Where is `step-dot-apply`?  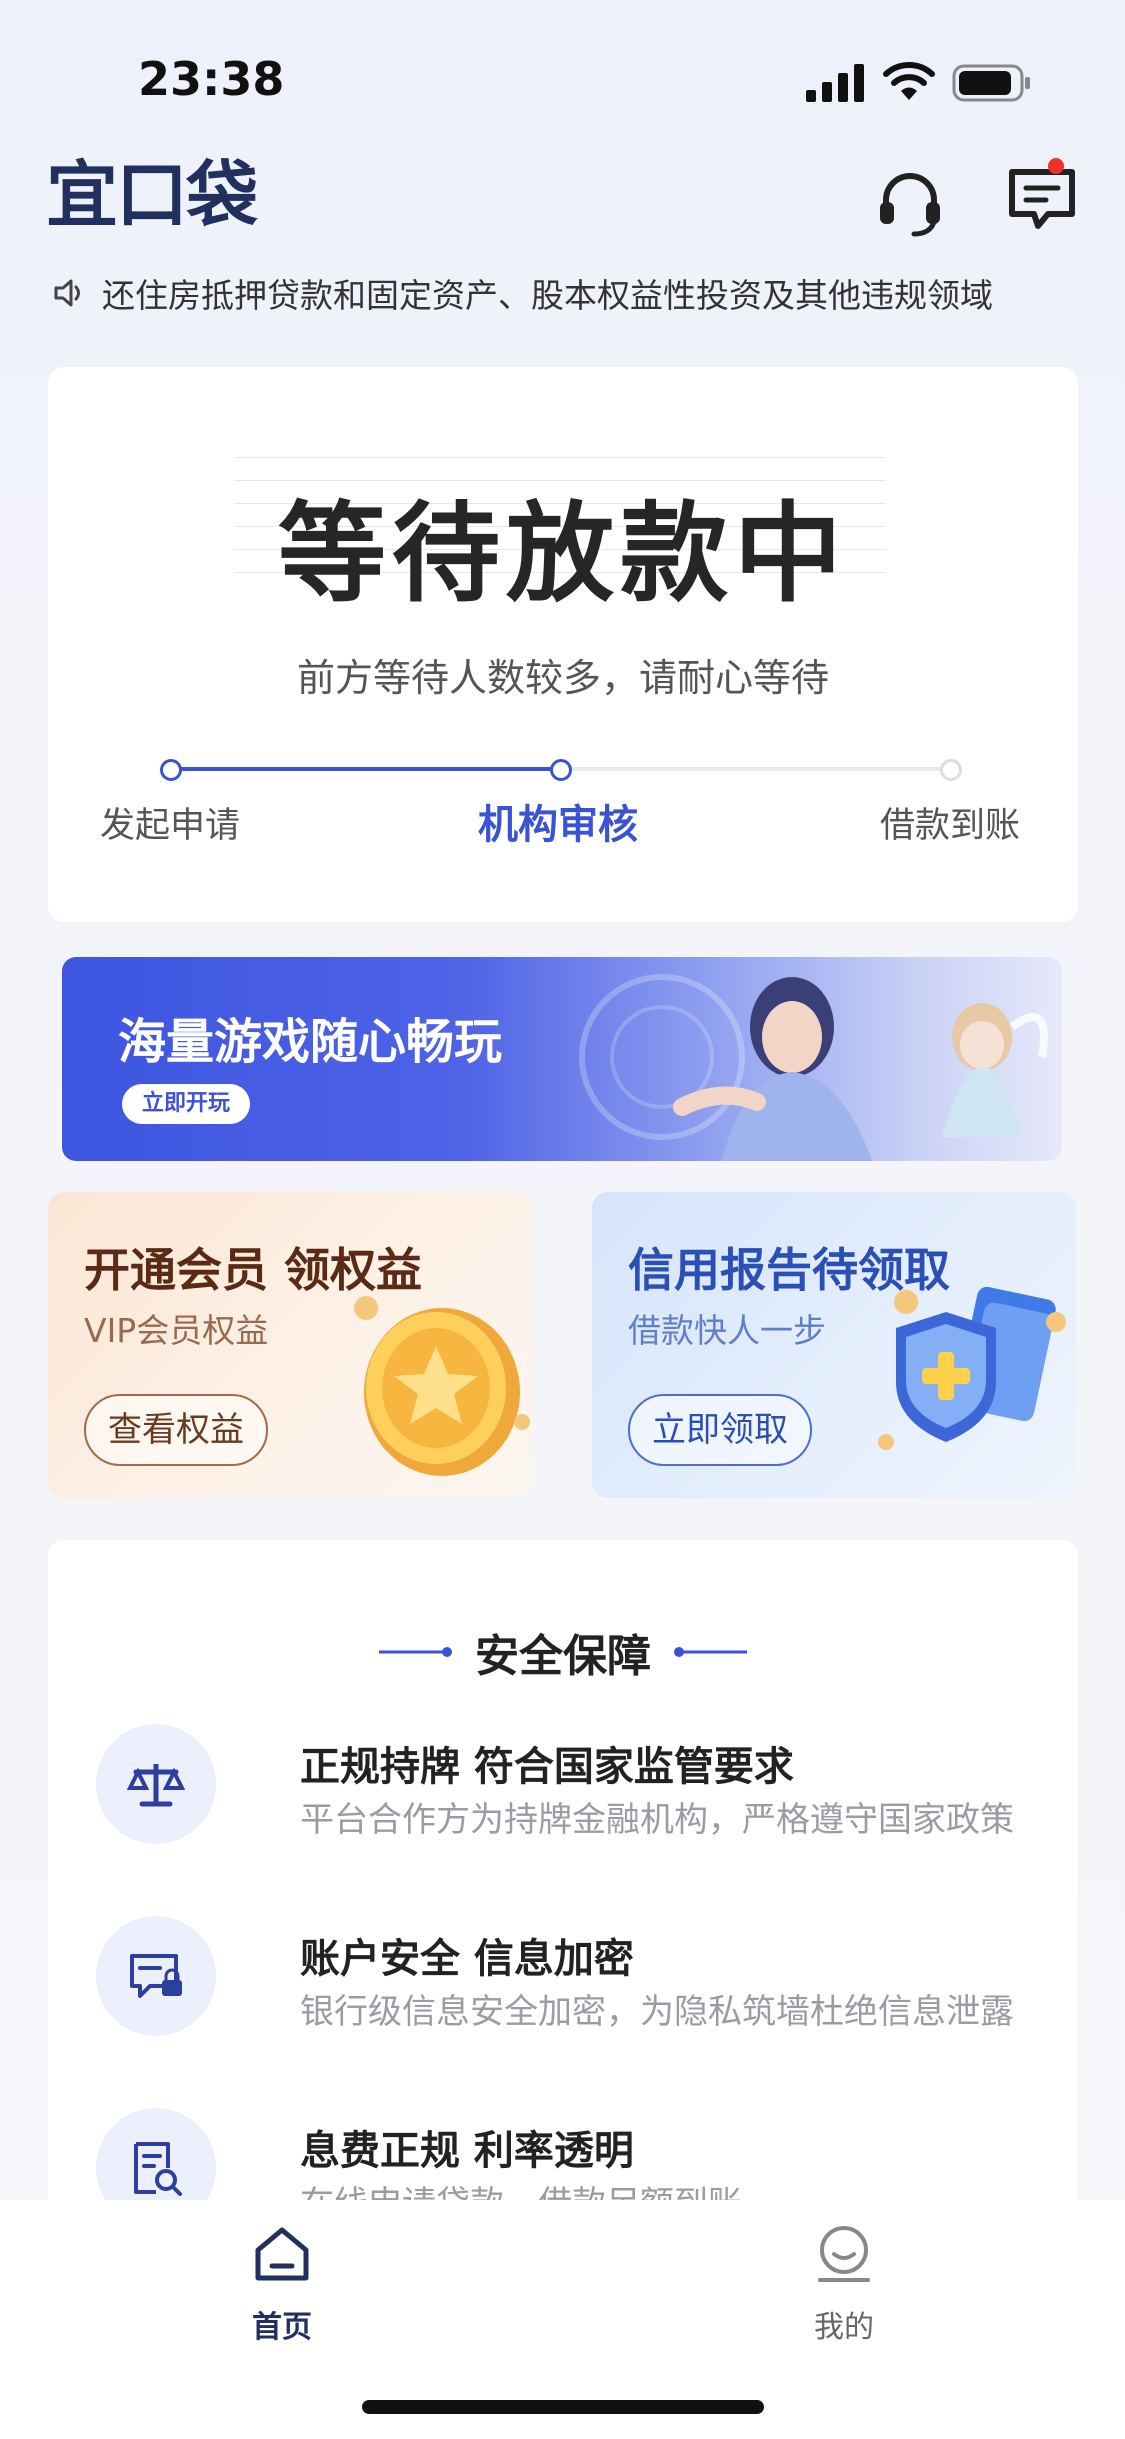
step-dot-apply is located at coordinates (171, 770).